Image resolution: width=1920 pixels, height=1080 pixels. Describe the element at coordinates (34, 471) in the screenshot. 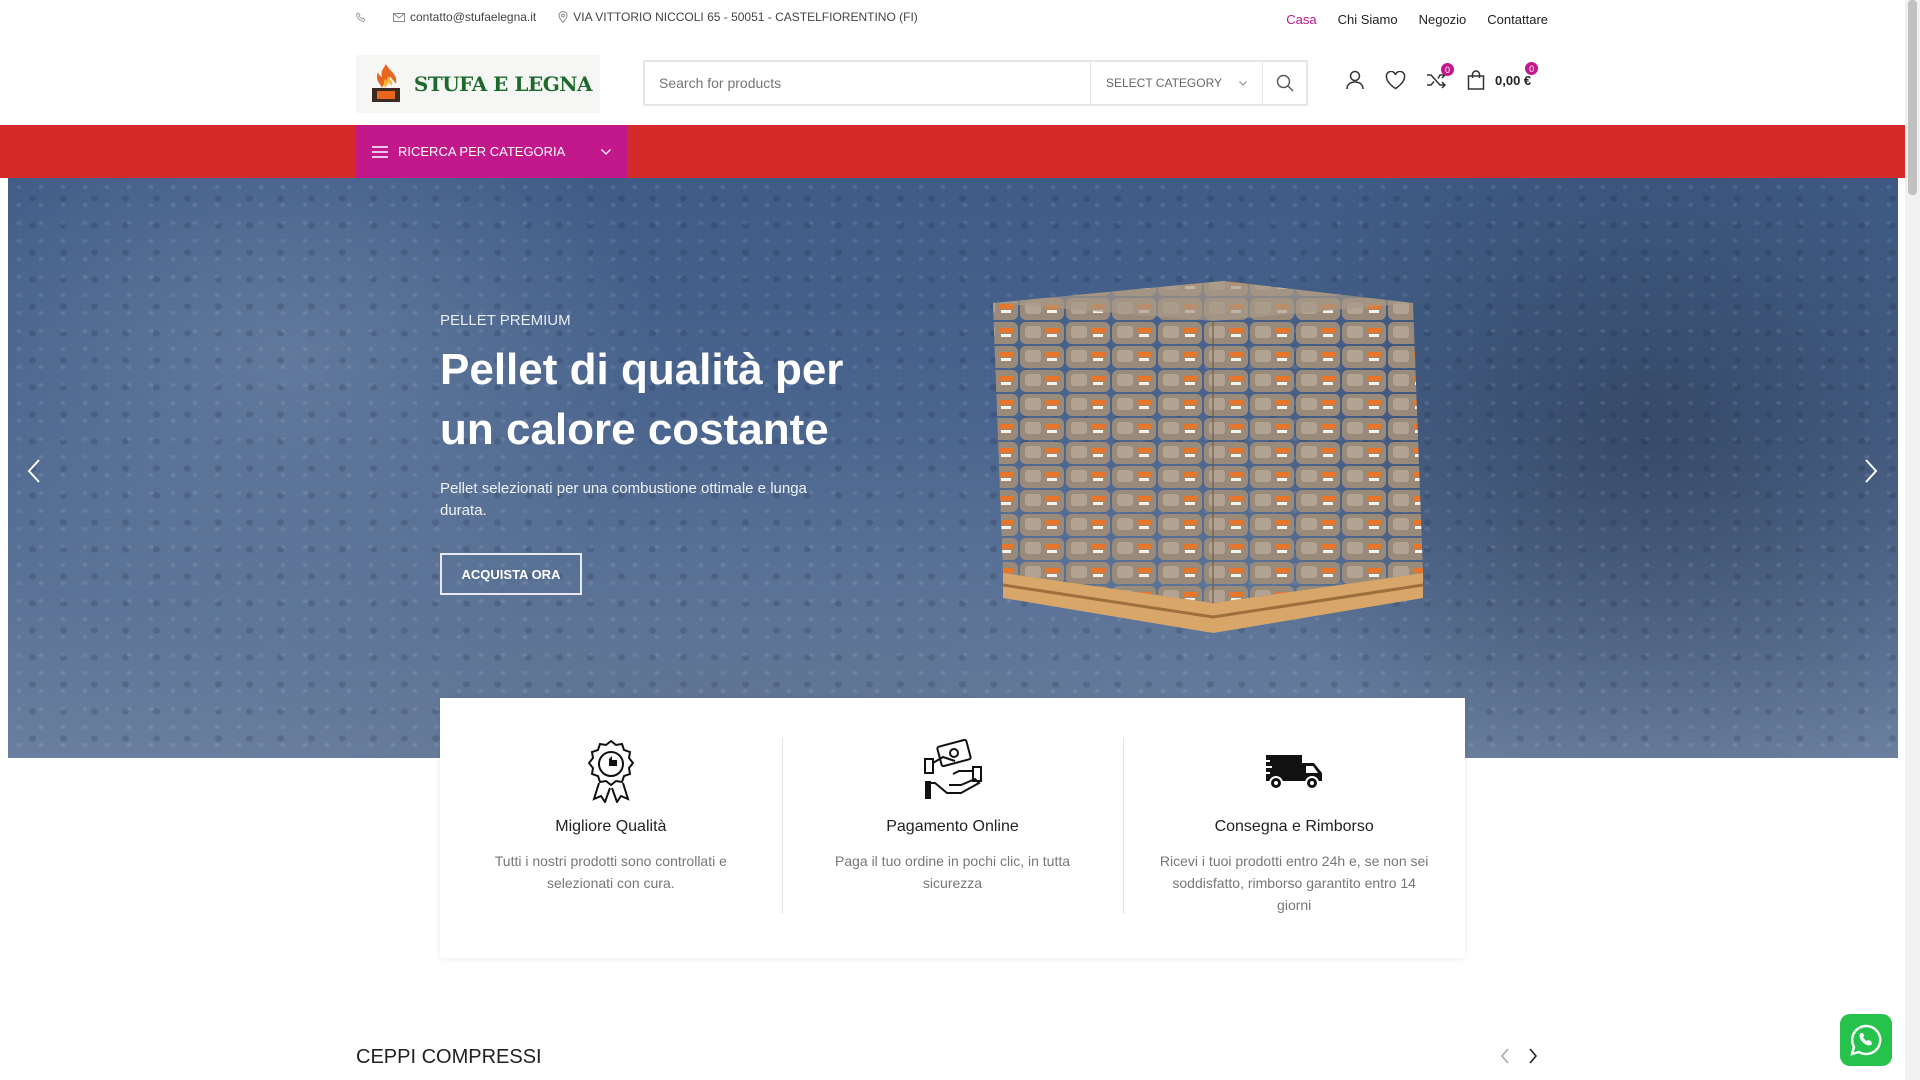

I see `slider-prev-arrow-icon` at that location.